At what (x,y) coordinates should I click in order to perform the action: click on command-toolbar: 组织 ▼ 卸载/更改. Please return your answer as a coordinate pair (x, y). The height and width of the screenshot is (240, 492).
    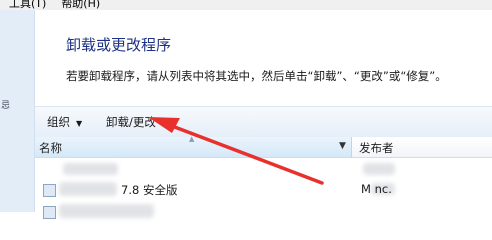
    Looking at the image, I should click on (263, 122).